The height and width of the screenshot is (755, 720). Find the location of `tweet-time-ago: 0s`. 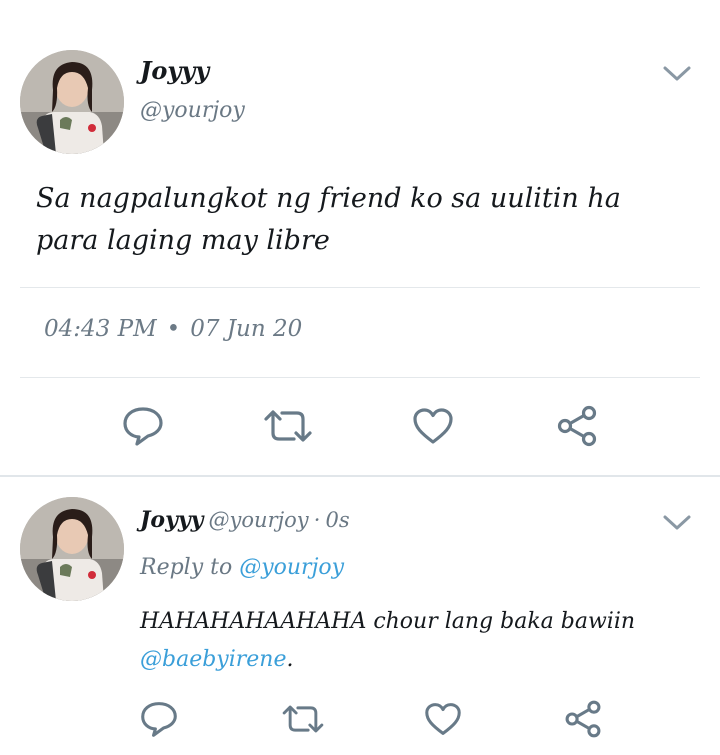

tweet-time-ago: 0s is located at coordinates (337, 520).